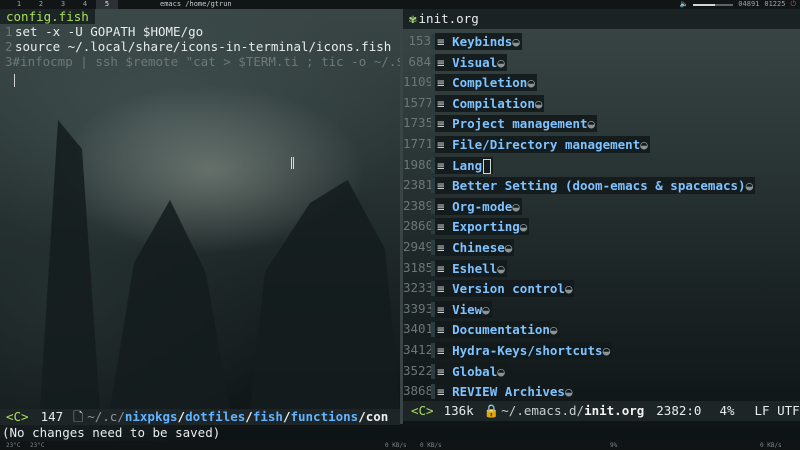  I want to click on org-heading-row: 2860 ≡ Exporting◒, so click(601, 226).